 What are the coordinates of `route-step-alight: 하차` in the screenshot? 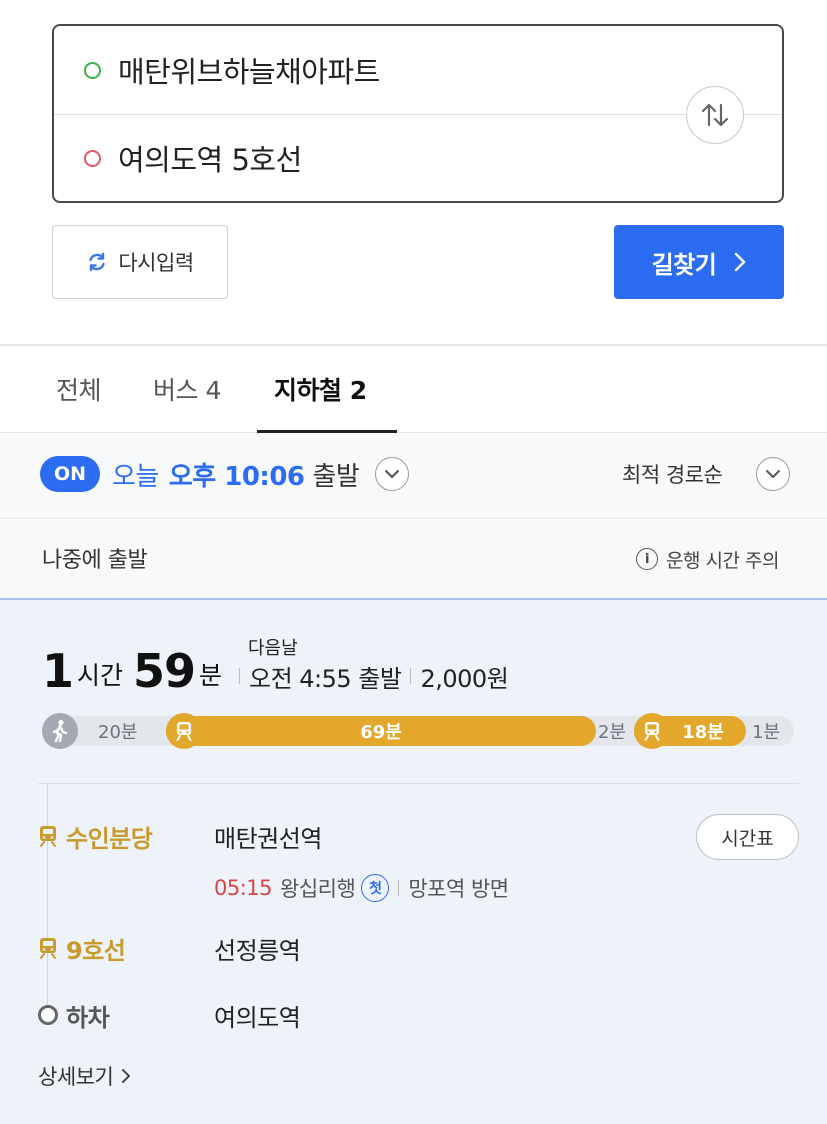 It's located at (74, 1015).